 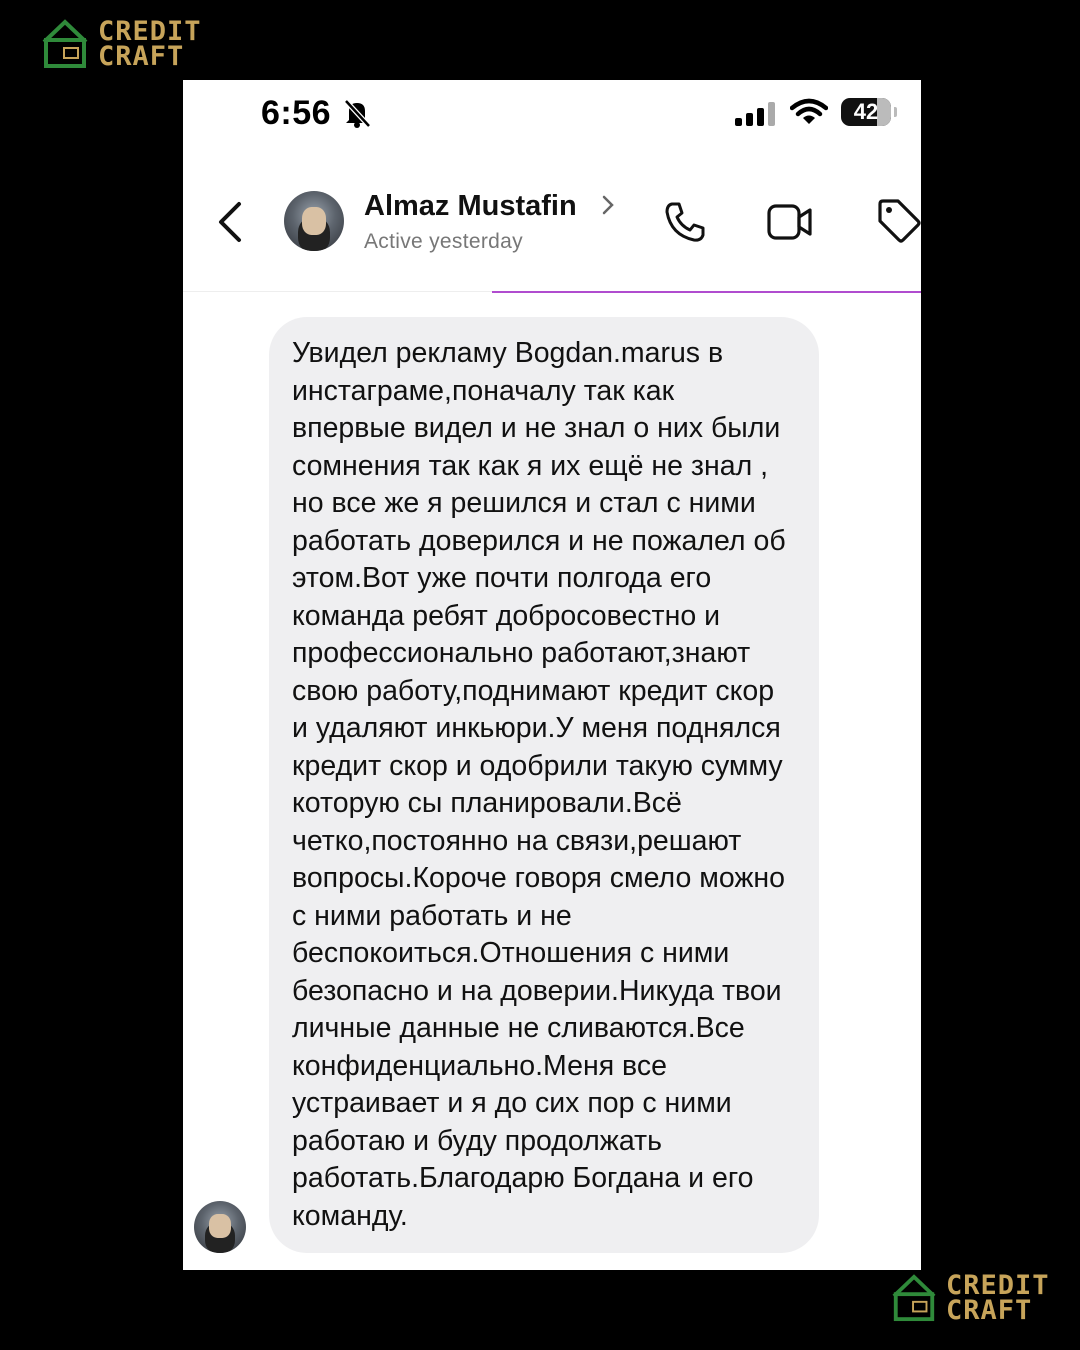 I want to click on video-camera-icon, so click(x=790, y=222).